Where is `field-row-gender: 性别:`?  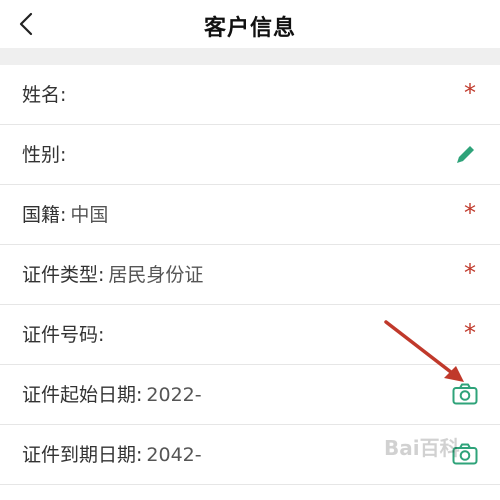 field-row-gender: 性别: is located at coordinates (250, 155).